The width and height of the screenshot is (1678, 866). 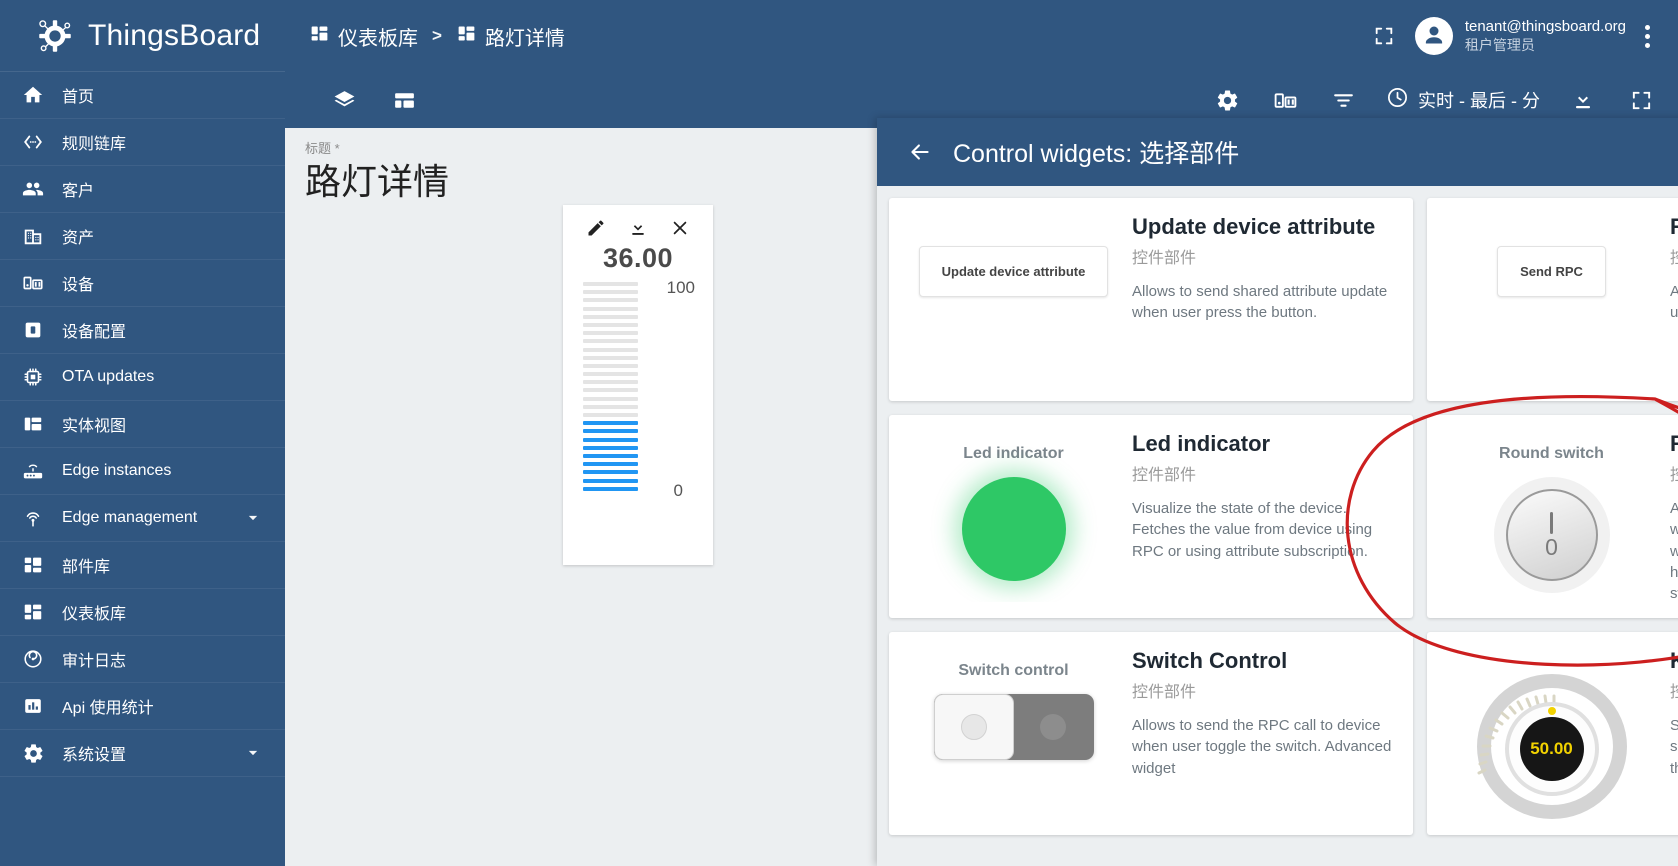 I want to click on gear-icon, so click(x=1227, y=100).